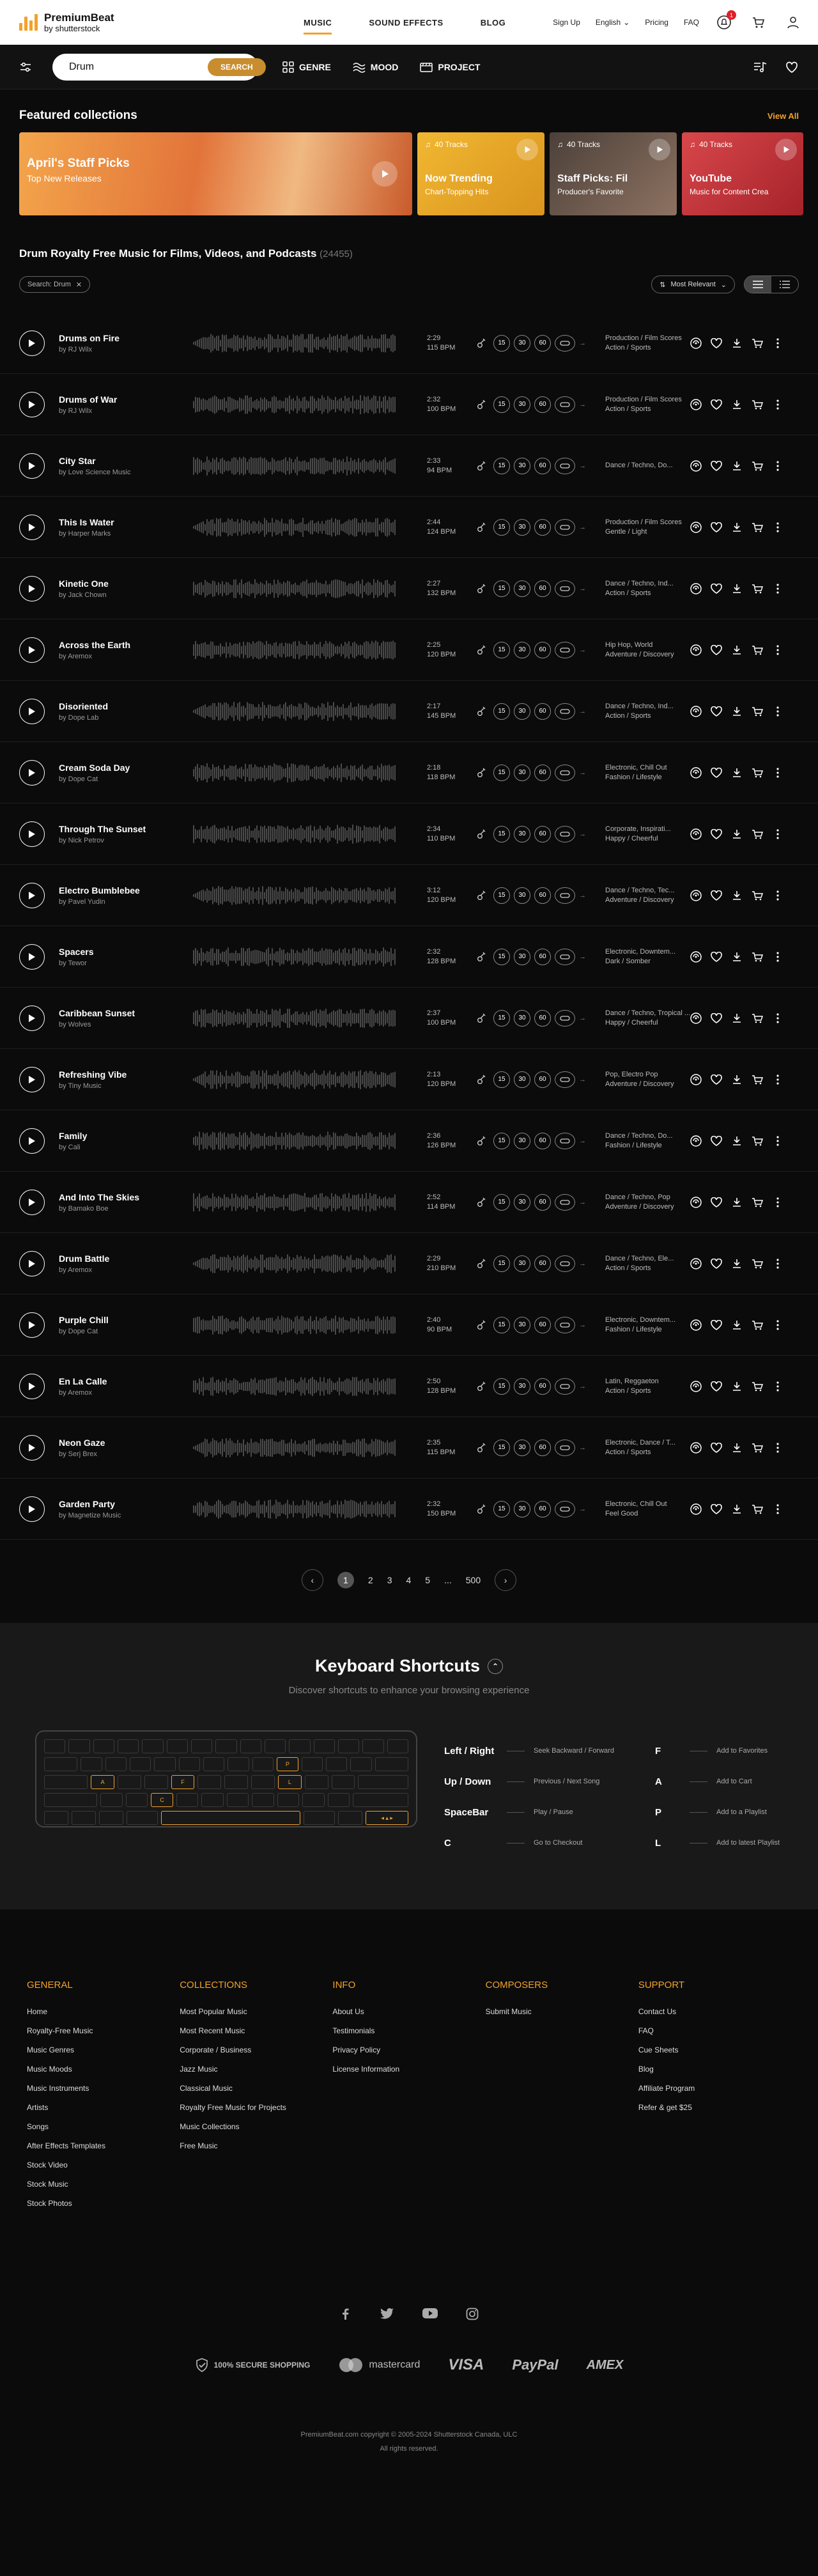 The image size is (818, 2576). Describe the element at coordinates (103, 2126) in the screenshot. I see `footer-link: Songs` at that location.